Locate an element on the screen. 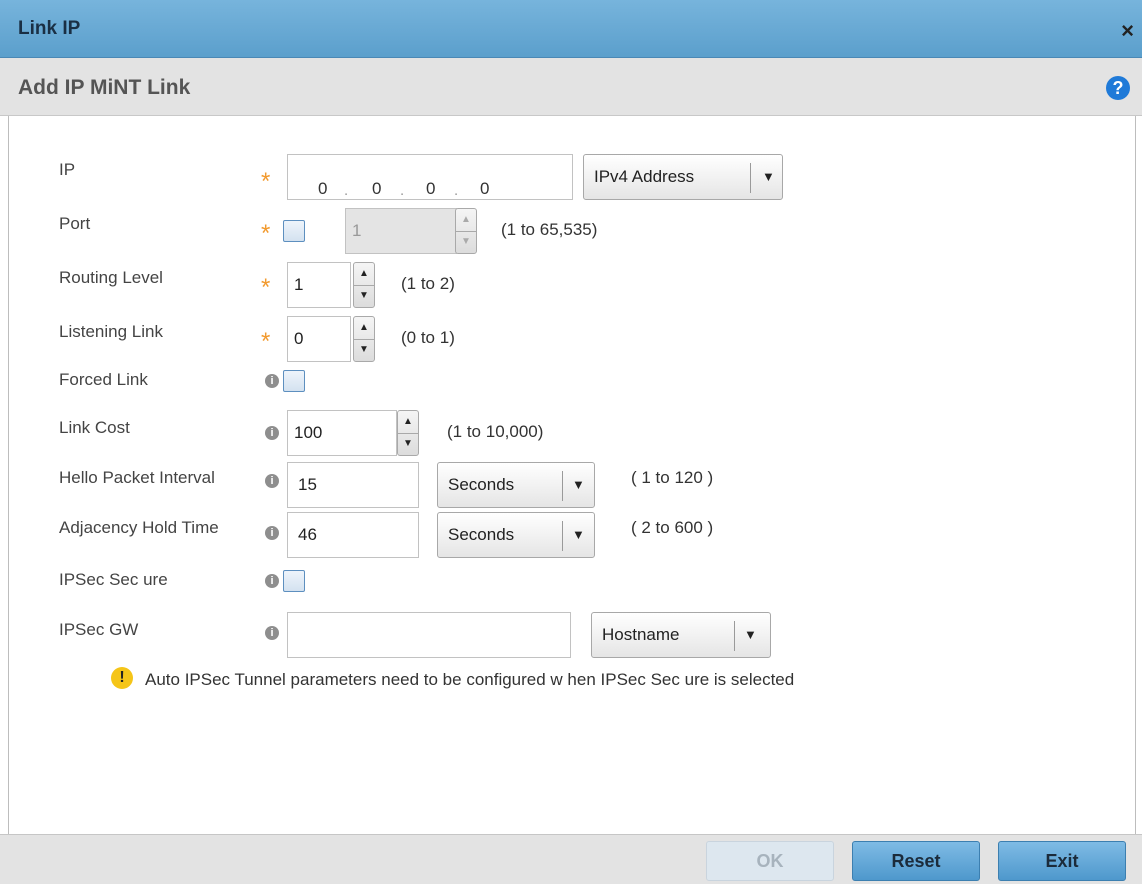 Image resolution: width=1142 pixels, height=884 pixels. window-title: Link IP is located at coordinates (49, 28).